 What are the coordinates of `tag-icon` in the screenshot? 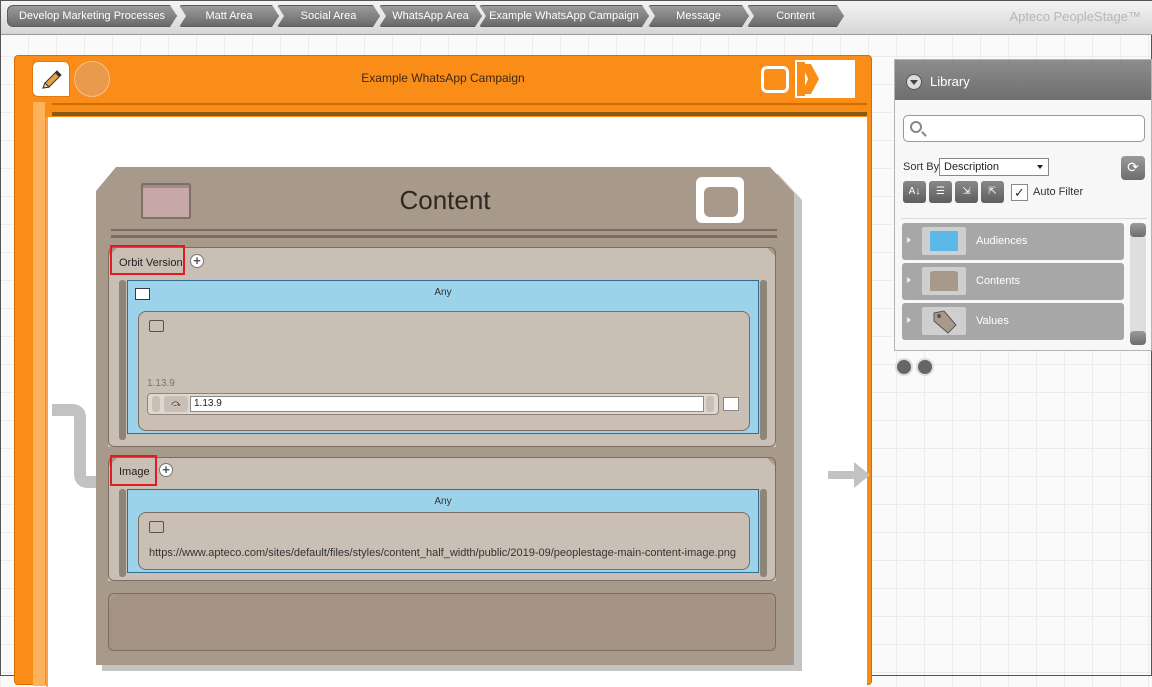 It's located at (944, 321).